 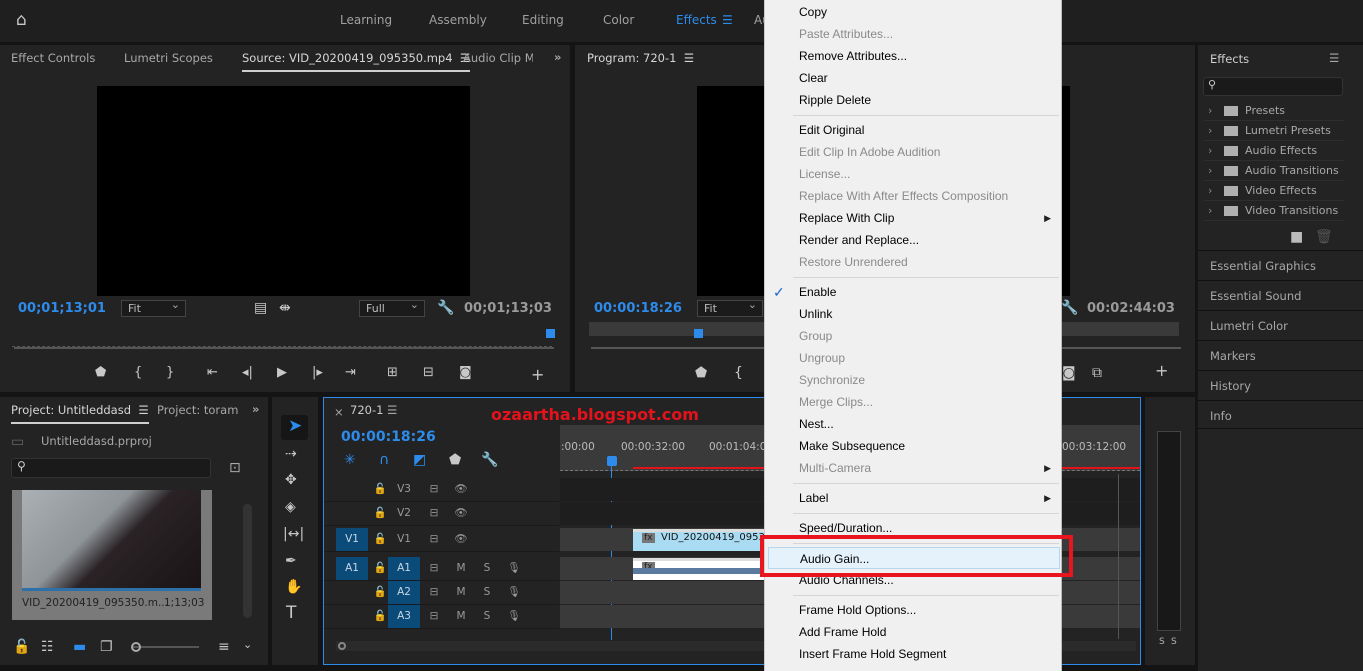 What do you see at coordinates (458, 20) in the screenshot?
I see `workspace-assembly: Assembly` at bounding box center [458, 20].